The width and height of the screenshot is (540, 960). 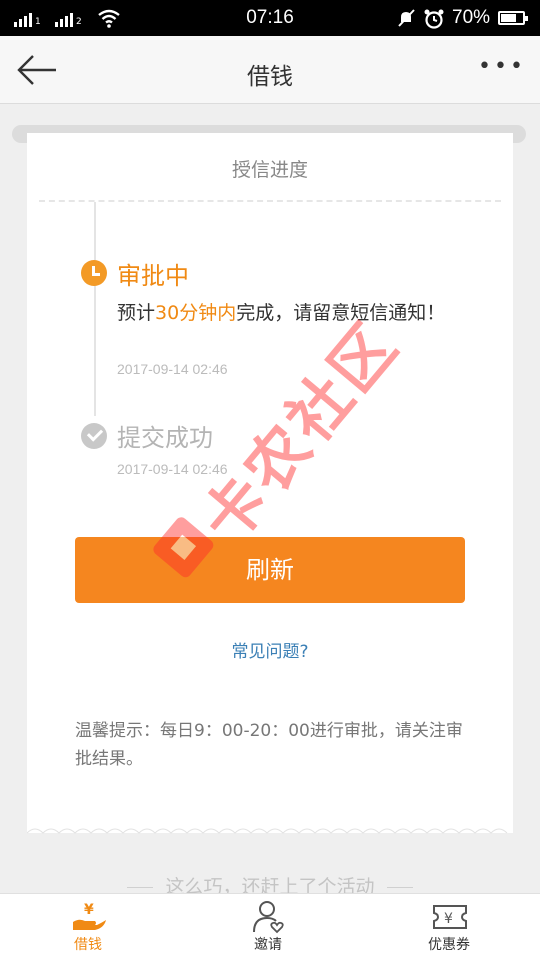 What do you see at coordinates (471, 17) in the screenshot?
I see `battery-percent: 70%` at bounding box center [471, 17].